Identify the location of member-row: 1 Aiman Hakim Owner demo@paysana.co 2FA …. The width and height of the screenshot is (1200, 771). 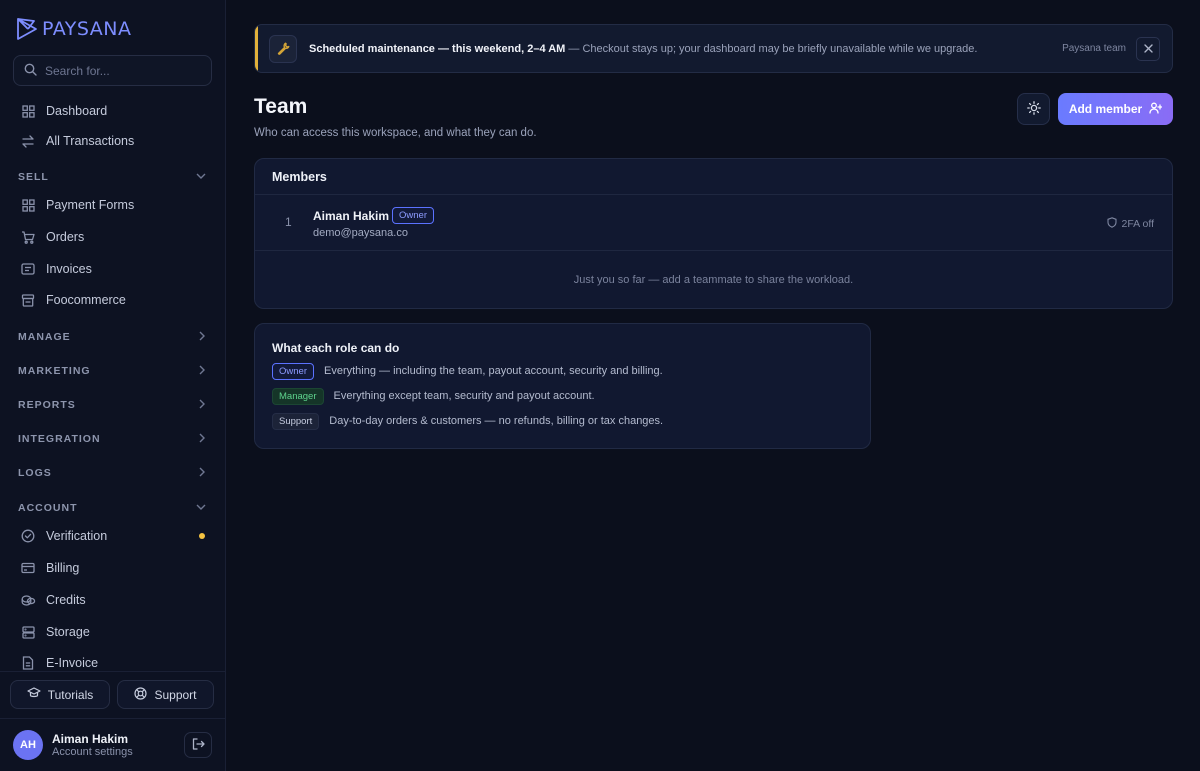
(713, 223).